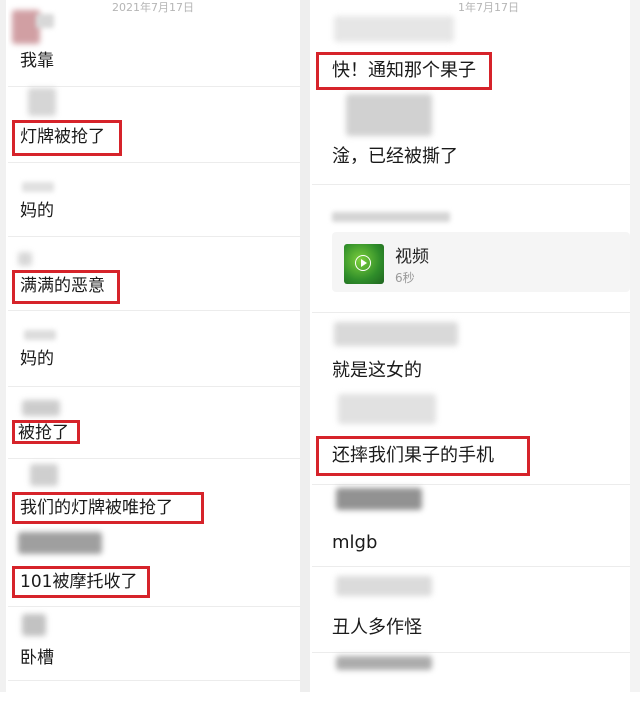 This screenshot has width=640, height=712. I want to click on message-text: 我们的灯牌被唯抢了, so click(96, 508).